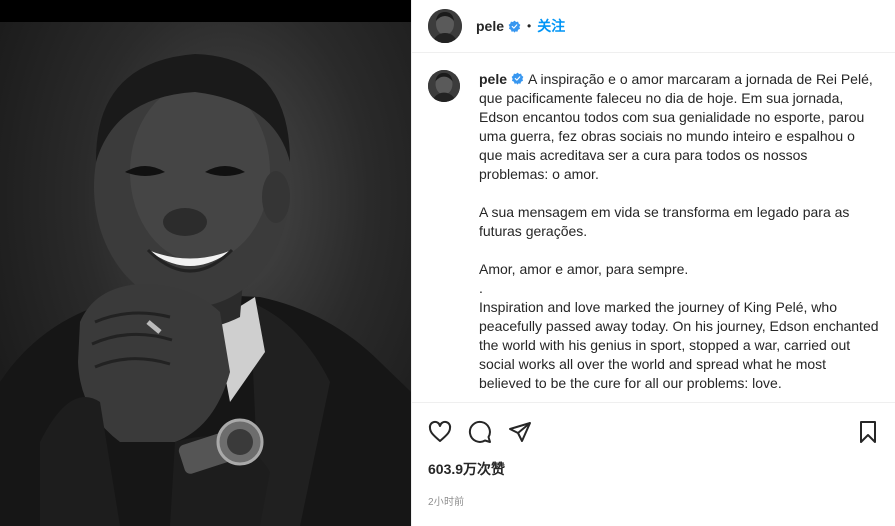 The height and width of the screenshot is (526, 895). Describe the element at coordinates (551, 26) in the screenshot. I see `follow-button: 关注` at that location.